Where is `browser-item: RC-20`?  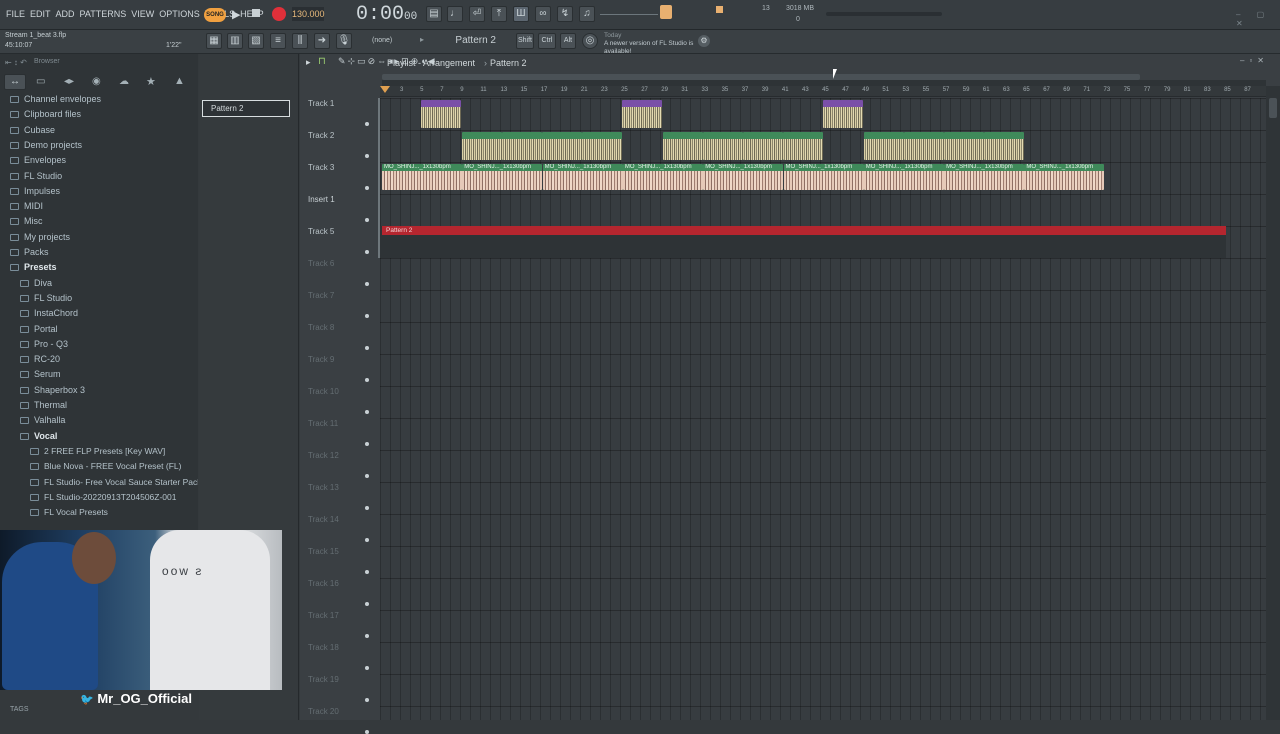 browser-item: RC-20 is located at coordinates (40, 361).